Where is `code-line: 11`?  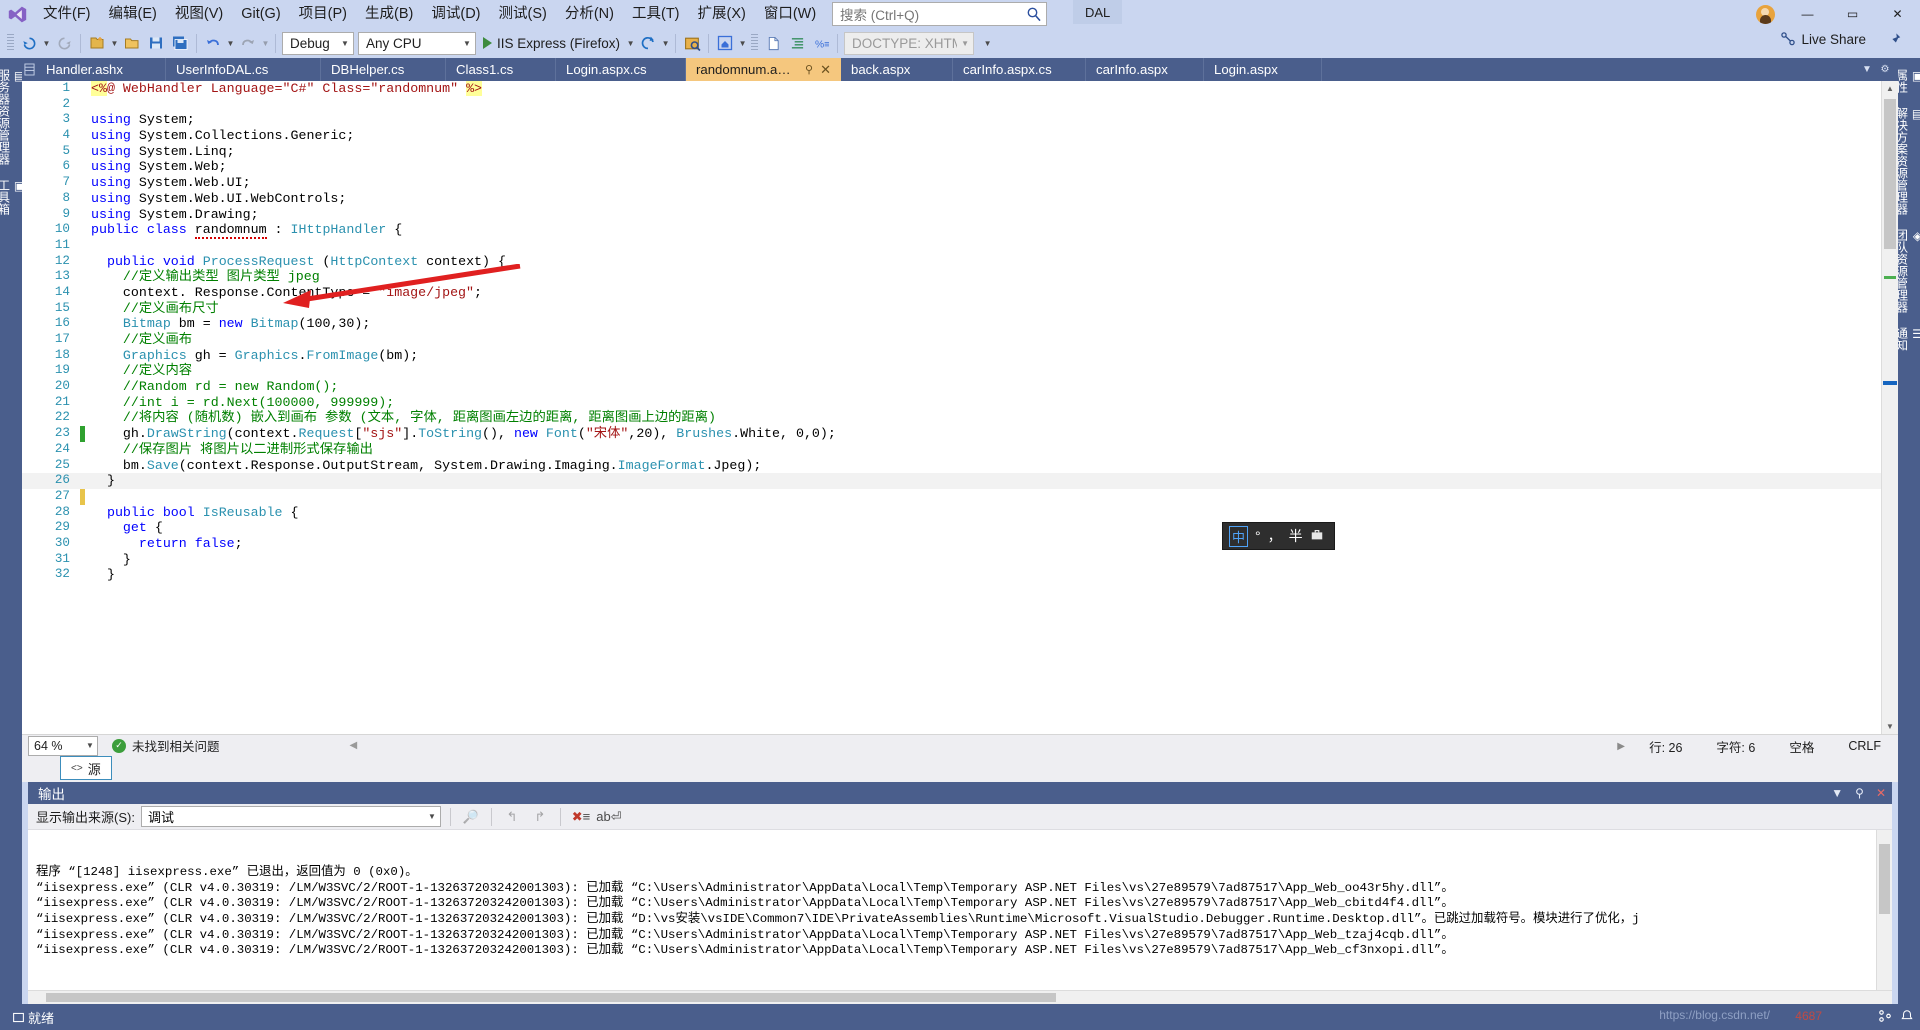 code-line: 11 is located at coordinates (951, 246).